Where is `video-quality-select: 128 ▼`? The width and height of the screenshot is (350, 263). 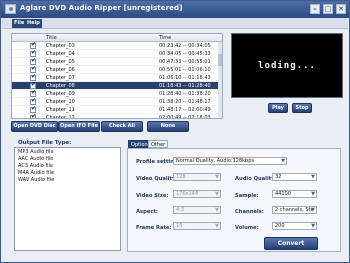 video-quality-select: 128 ▼ is located at coordinates (197, 177).